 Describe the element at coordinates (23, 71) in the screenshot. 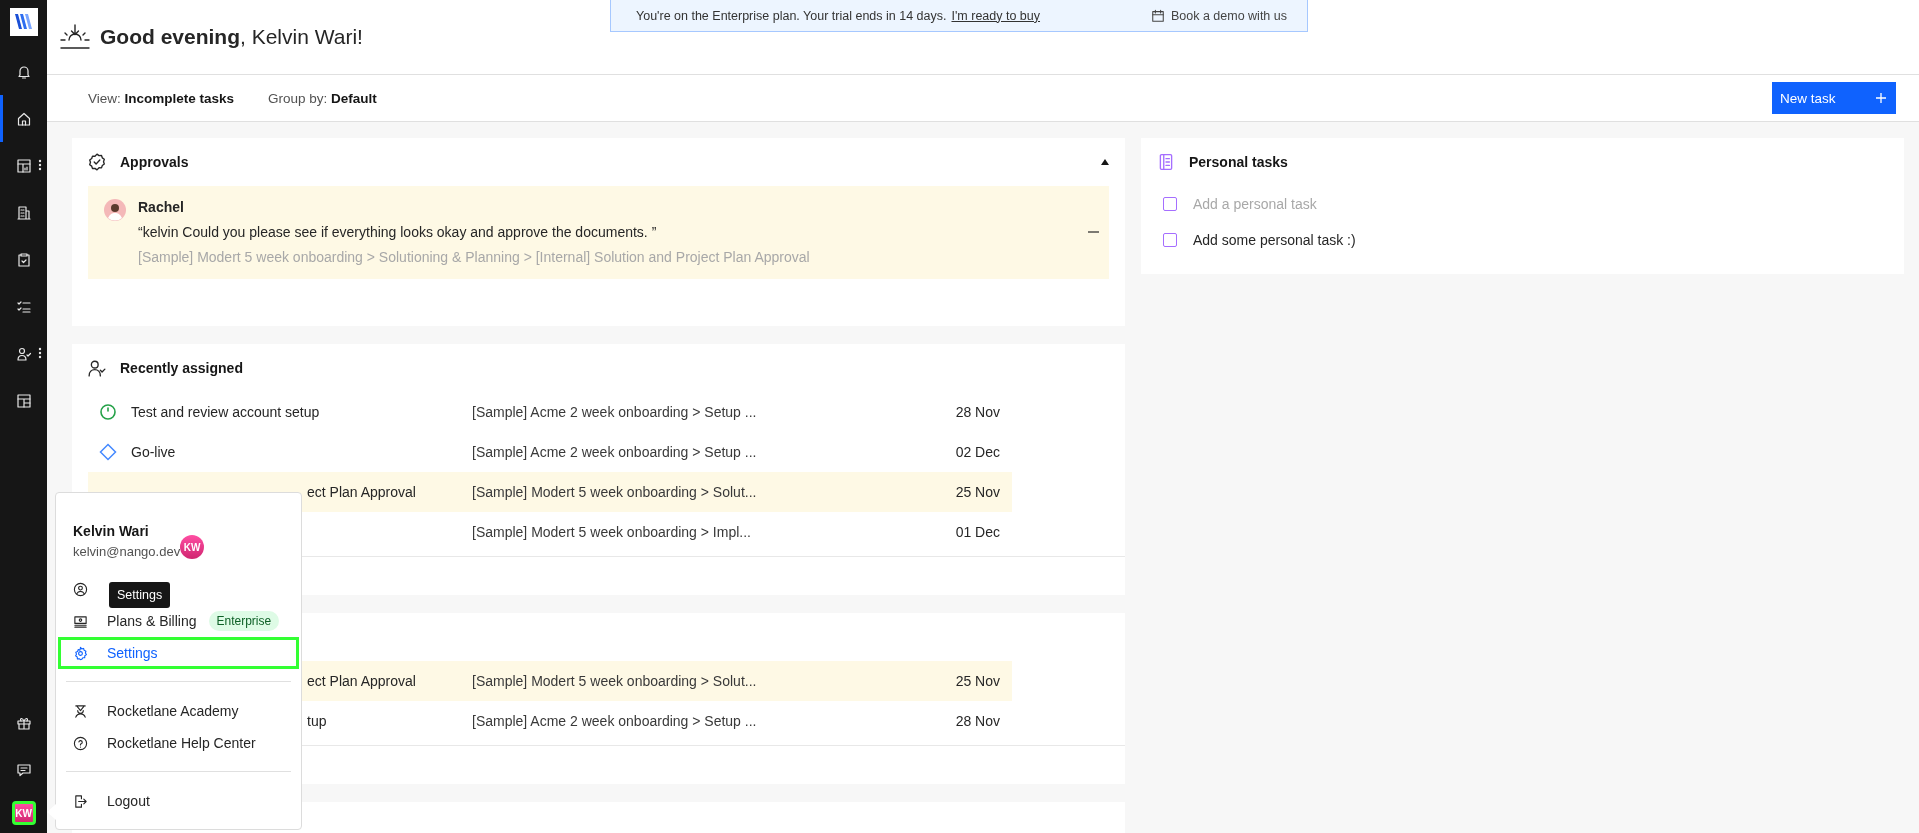

I see `bell-icon` at that location.